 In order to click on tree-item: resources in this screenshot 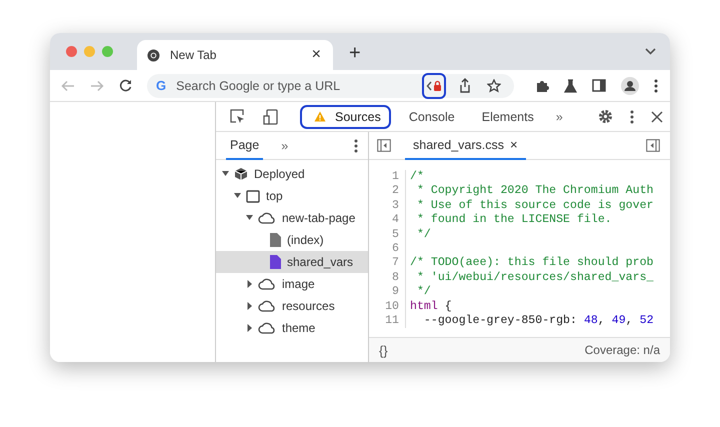, I will do `click(292, 306)`.